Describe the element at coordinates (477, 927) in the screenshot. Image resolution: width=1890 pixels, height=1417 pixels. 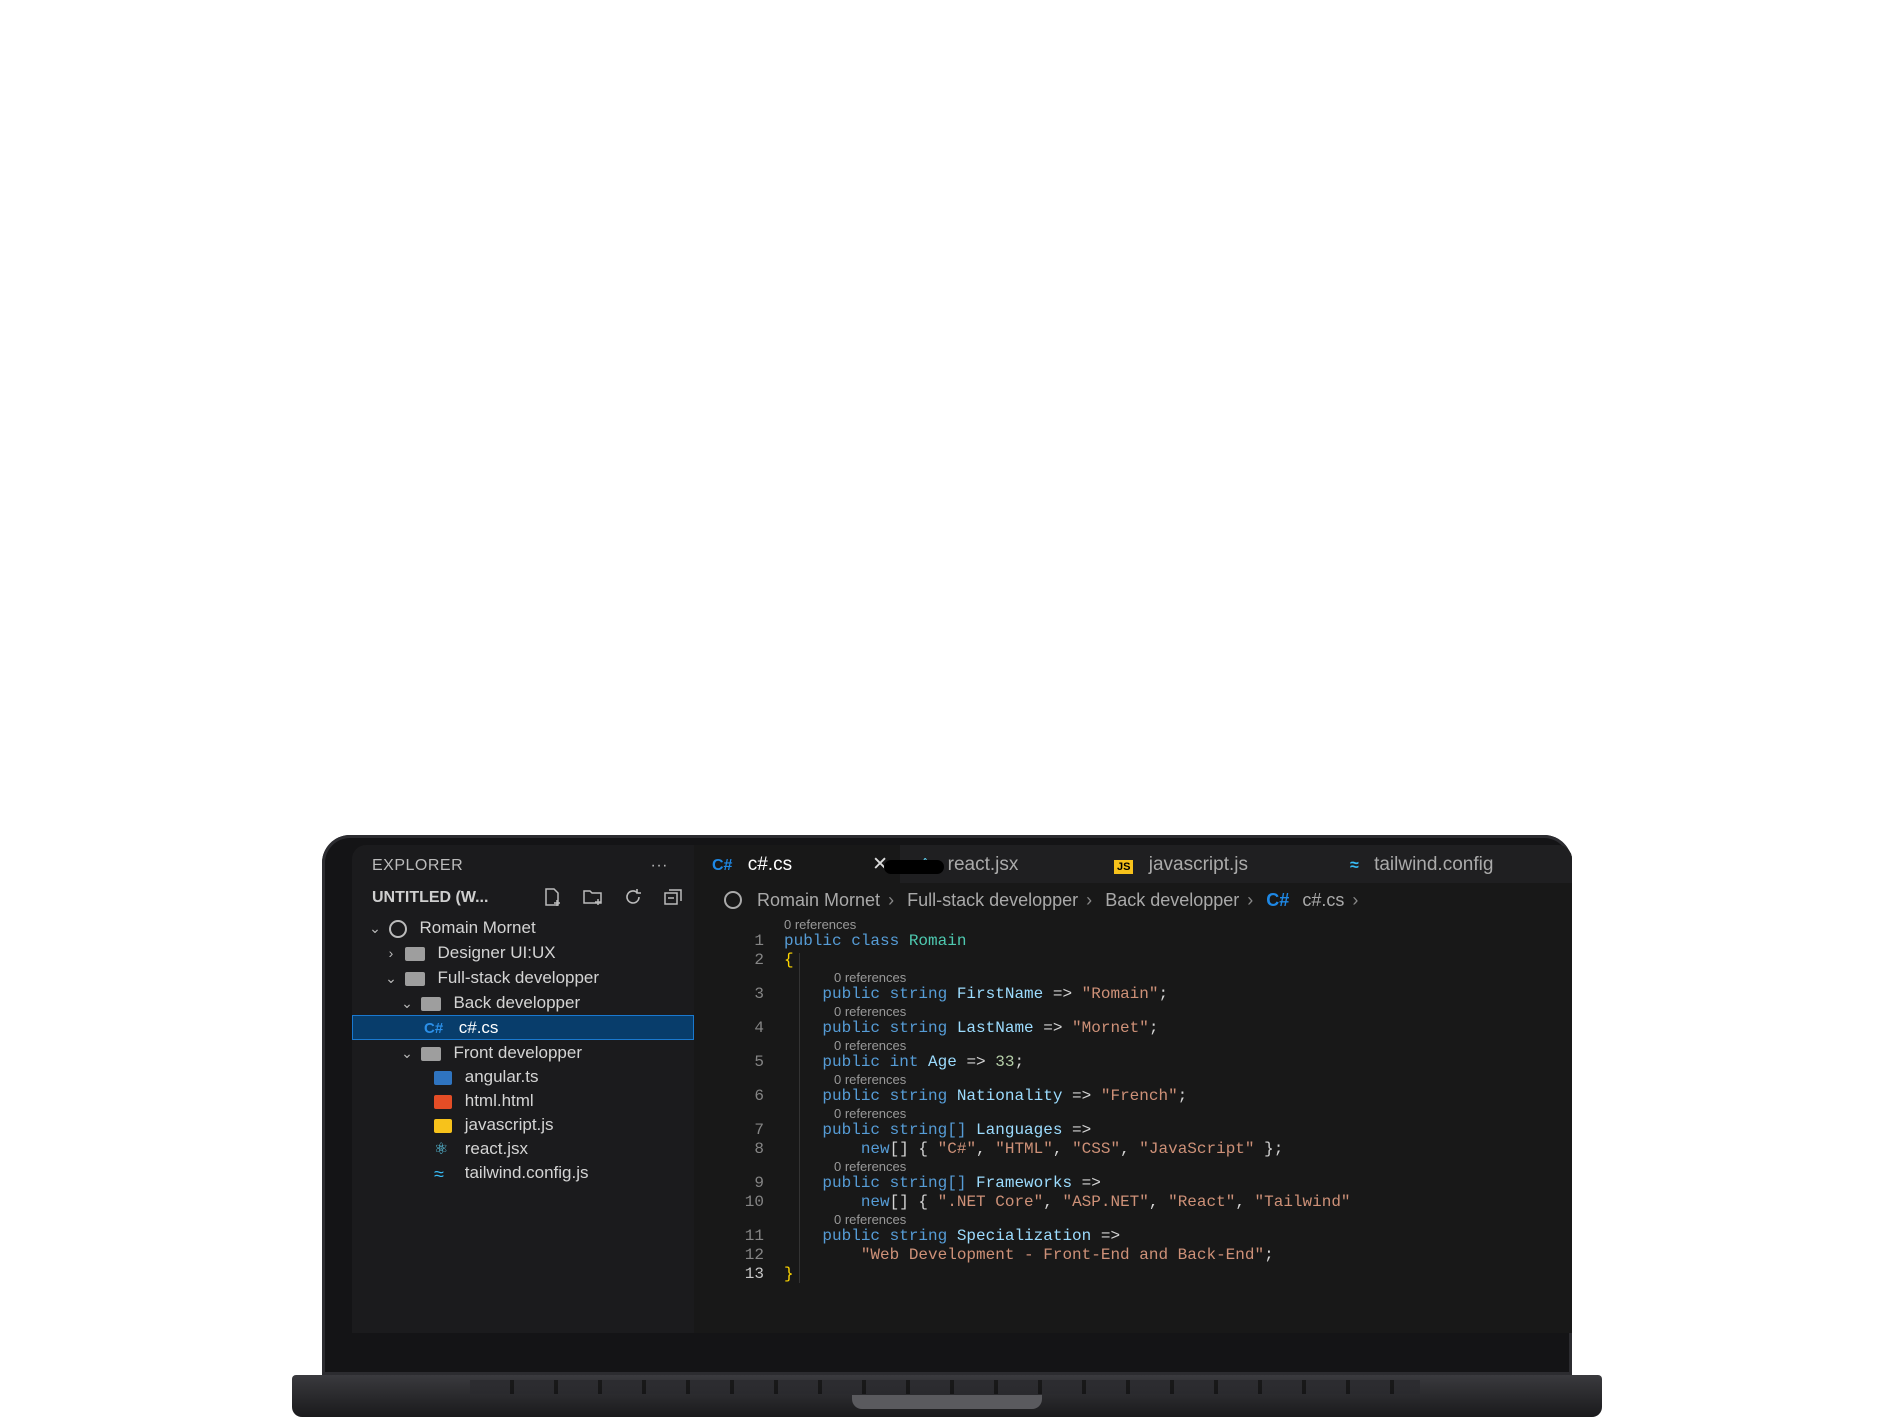
I see `tree-item-label: Romain Mornet` at that location.